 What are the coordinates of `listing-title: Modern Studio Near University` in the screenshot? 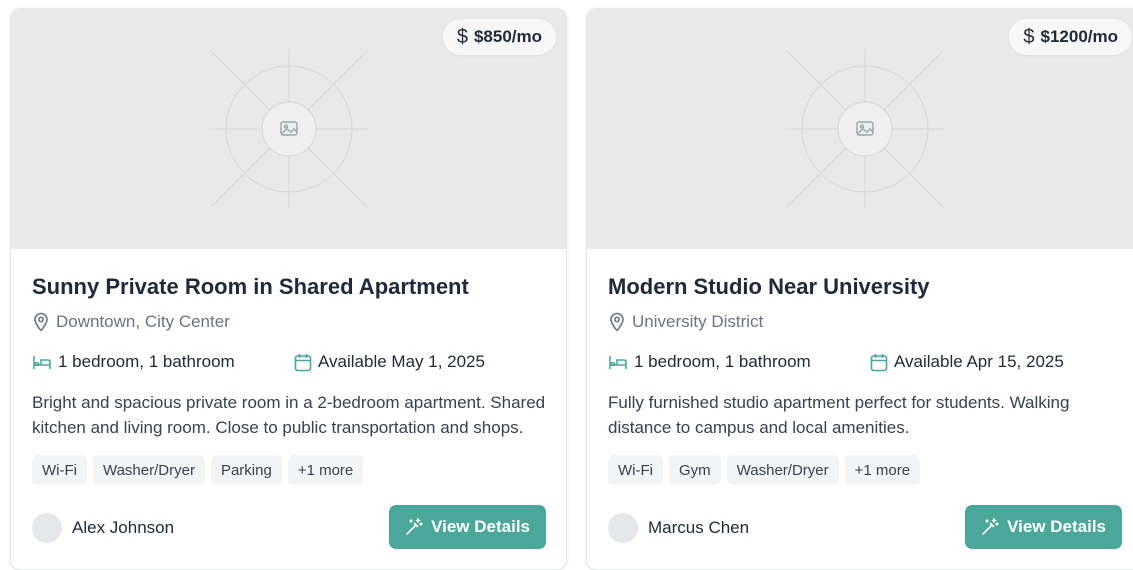 It's located at (769, 287).